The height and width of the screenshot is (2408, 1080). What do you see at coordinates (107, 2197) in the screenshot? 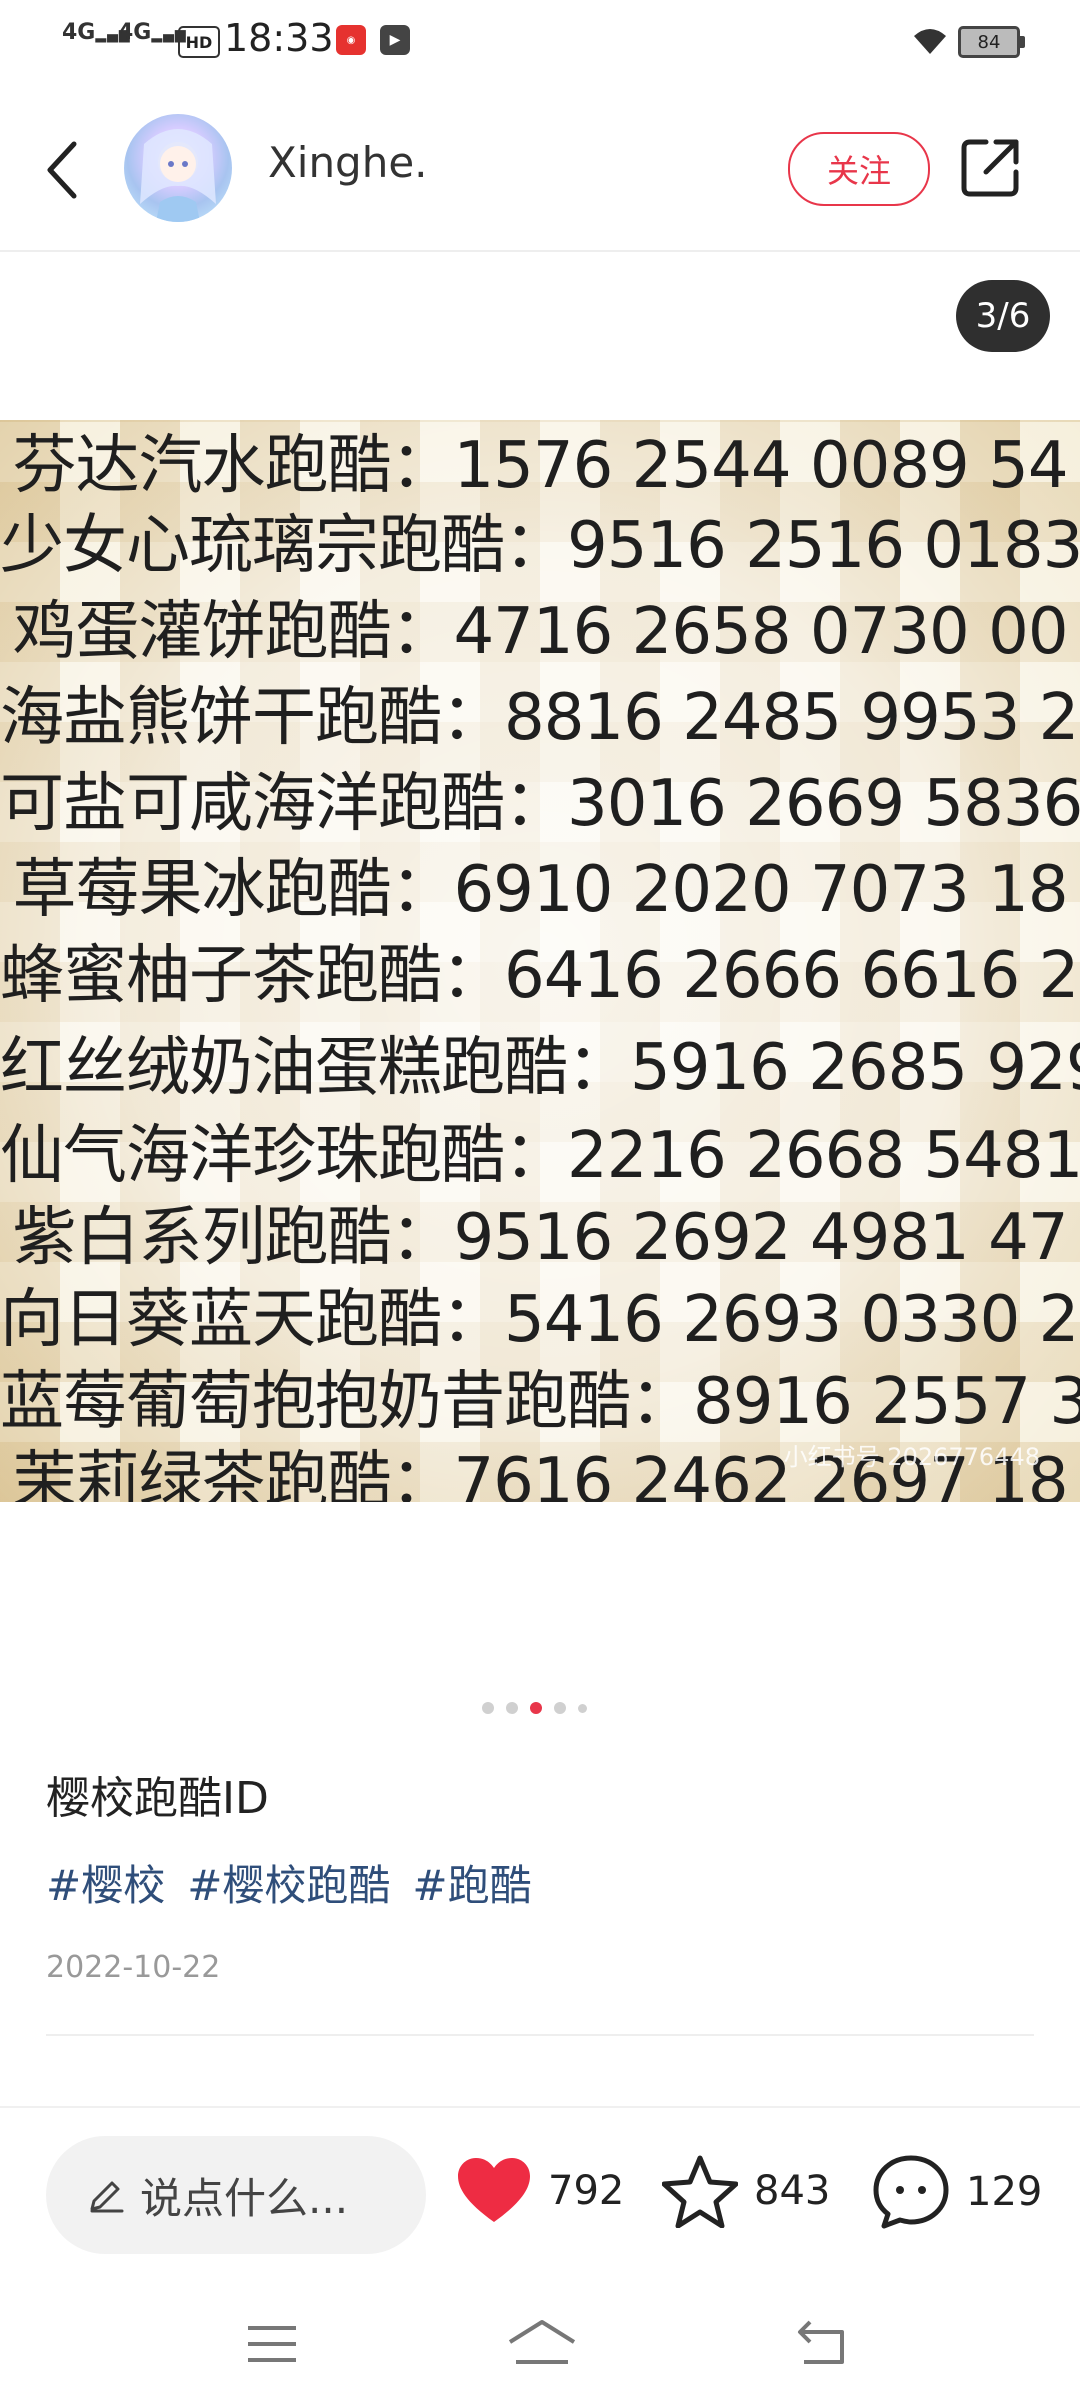
I see `pencil-icon` at bounding box center [107, 2197].